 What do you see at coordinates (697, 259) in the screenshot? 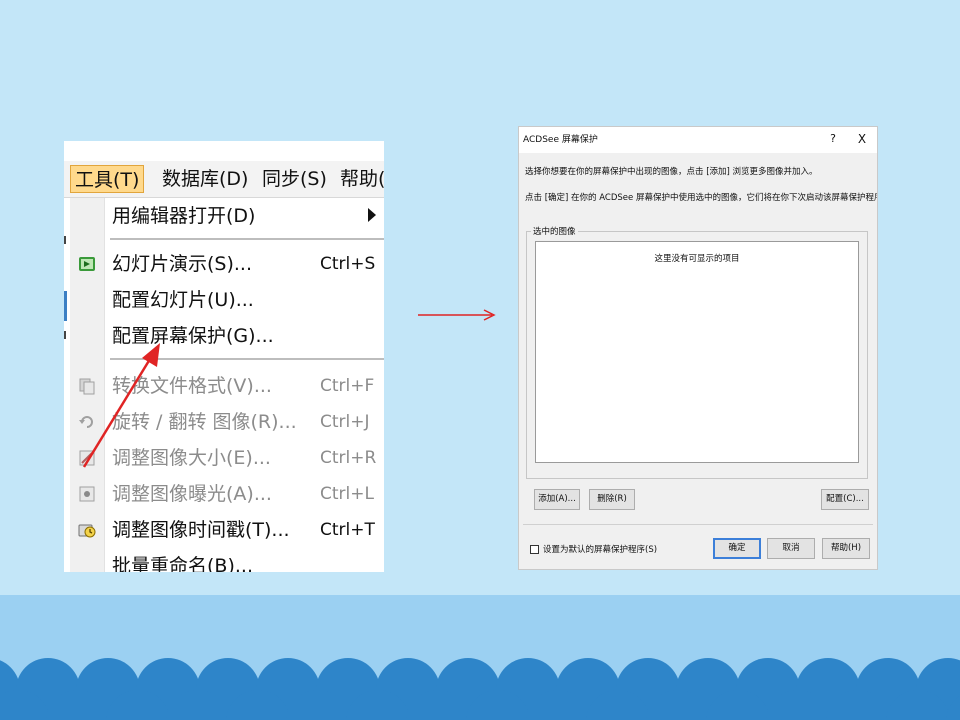
I see `empty-list-message: 这里没有可显示的项目` at bounding box center [697, 259].